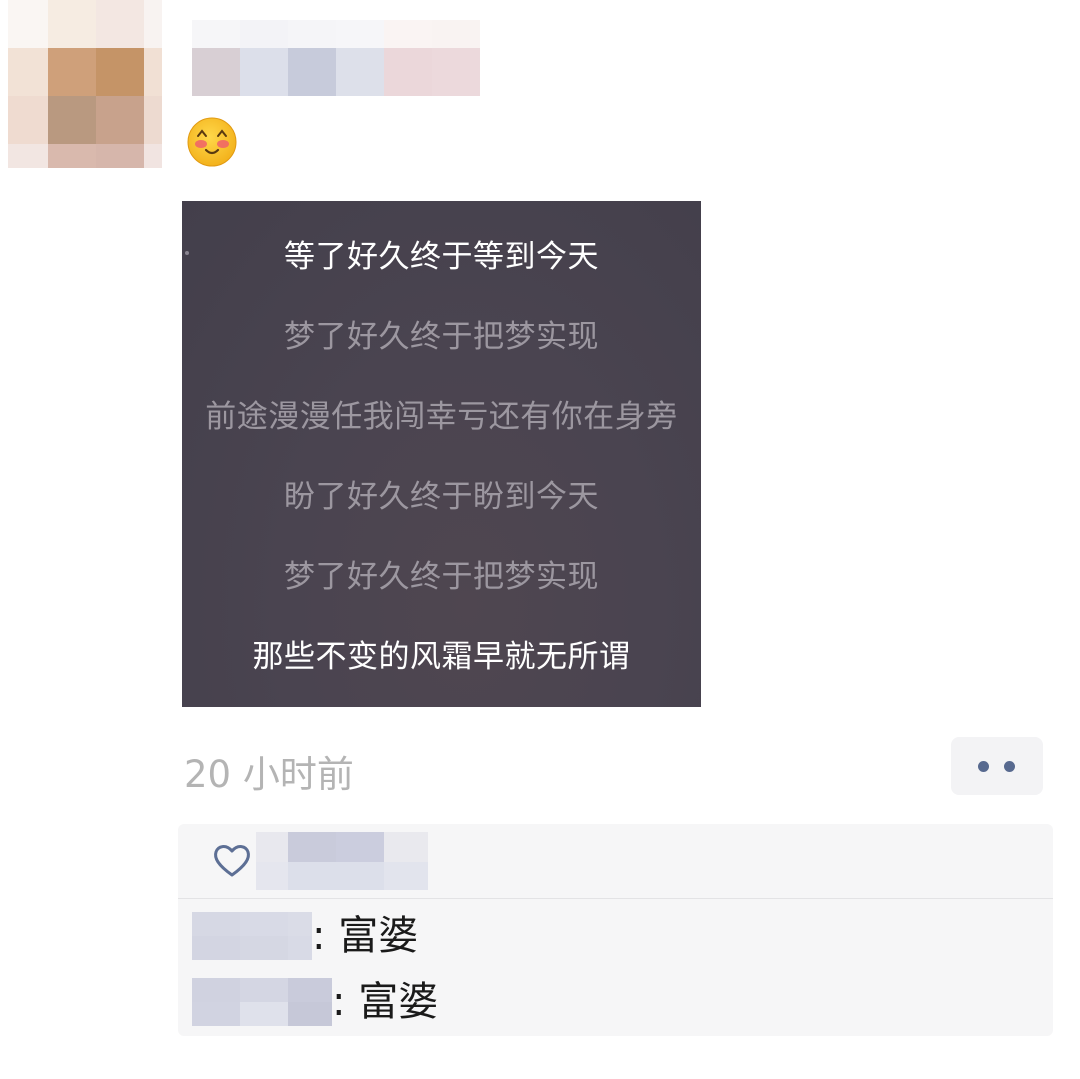 This screenshot has width=1080, height=1079. What do you see at coordinates (342, 861) in the screenshot?
I see `liker-name` at bounding box center [342, 861].